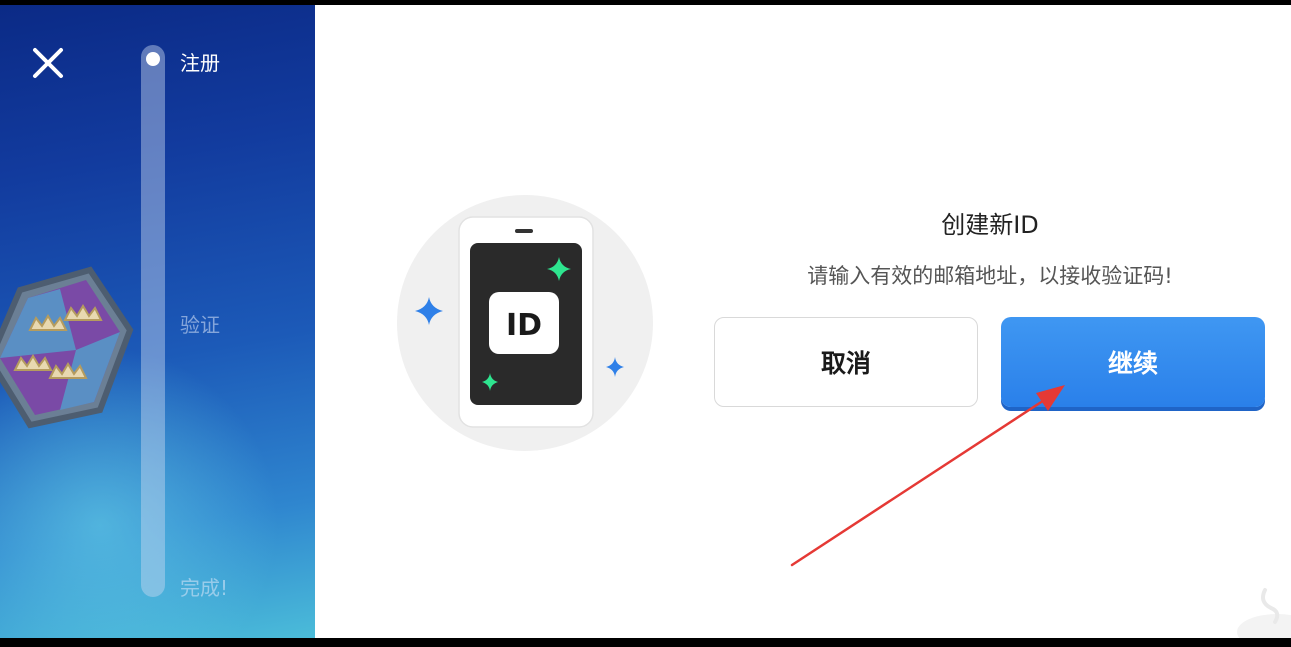 This screenshot has height=647, width=1291. I want to click on dialog-description: 请输入有效的邮箱地址，以接收验证码!, so click(990, 276).